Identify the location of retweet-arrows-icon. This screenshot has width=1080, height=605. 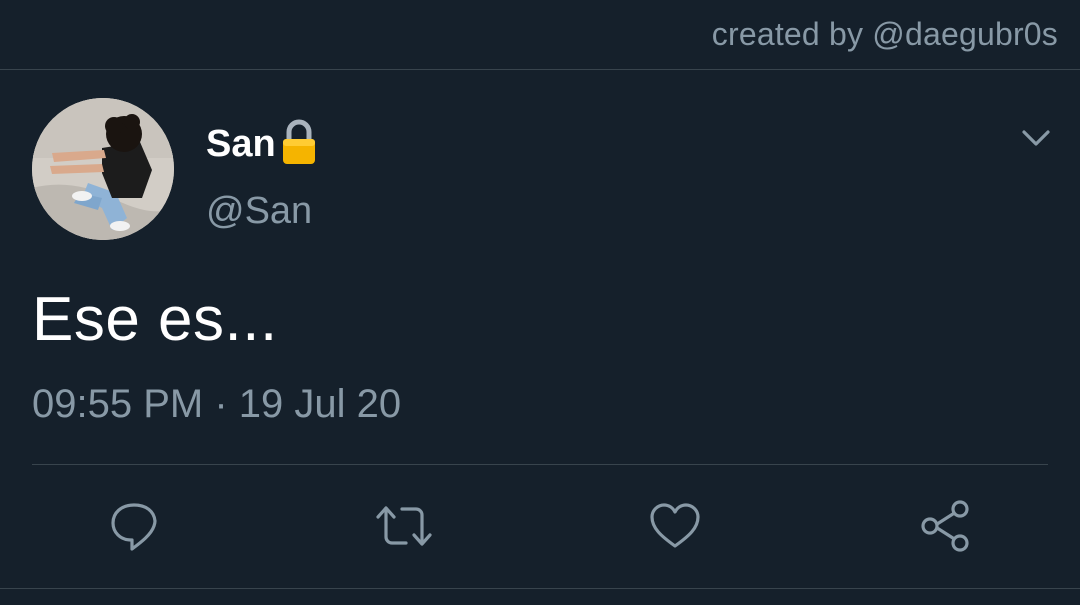
(404, 526).